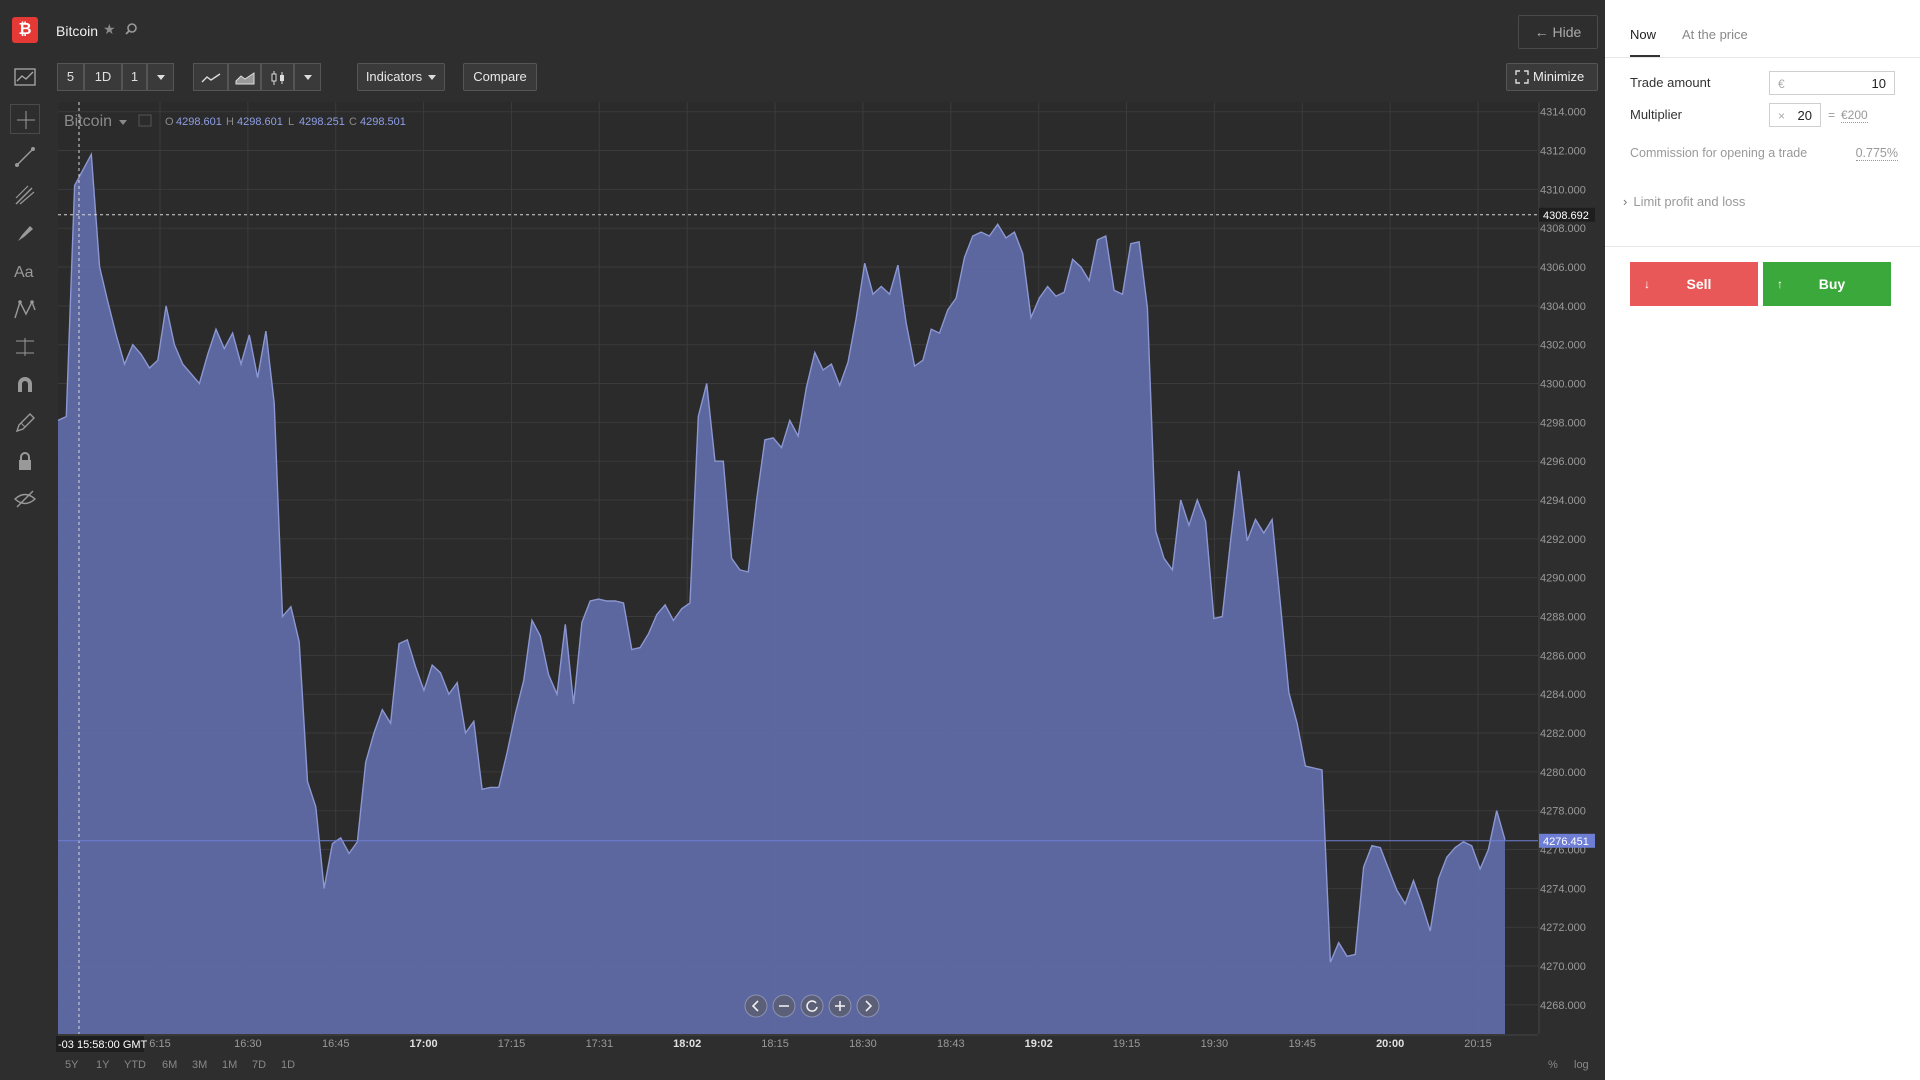 The width and height of the screenshot is (1920, 1080). I want to click on line-chart-icon, so click(210, 77).